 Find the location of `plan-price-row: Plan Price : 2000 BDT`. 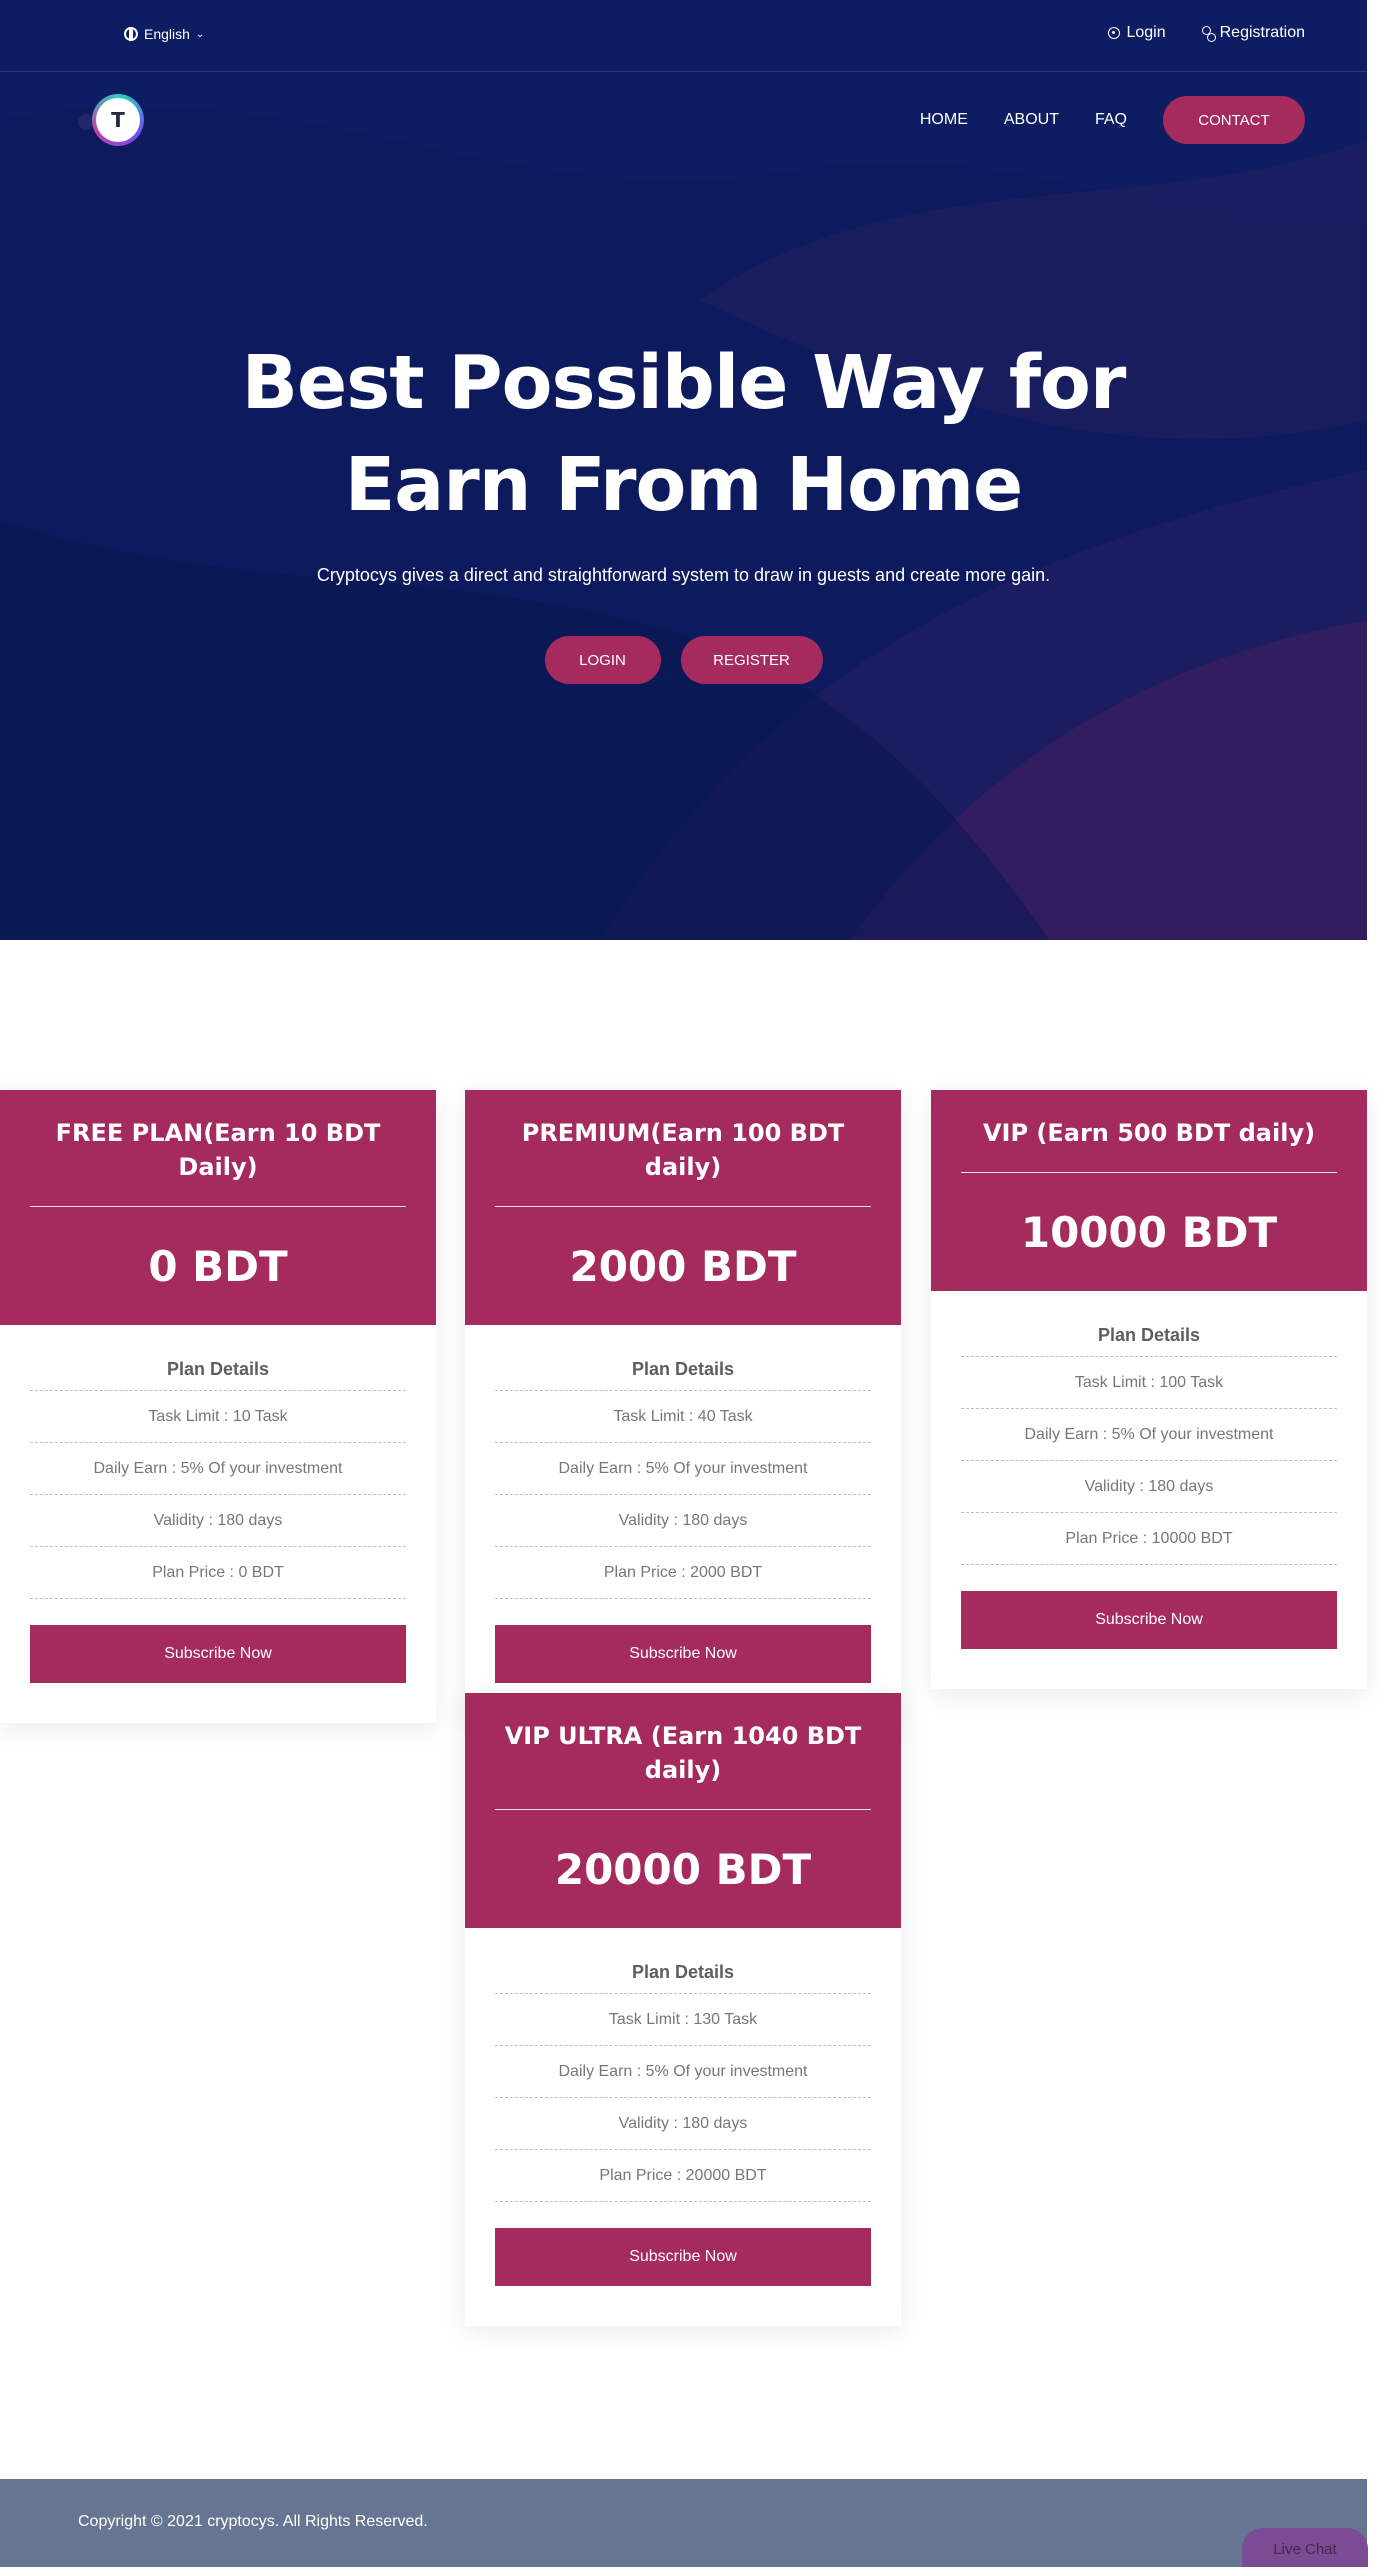

plan-price-row: Plan Price : 2000 BDT is located at coordinates (683, 1573).